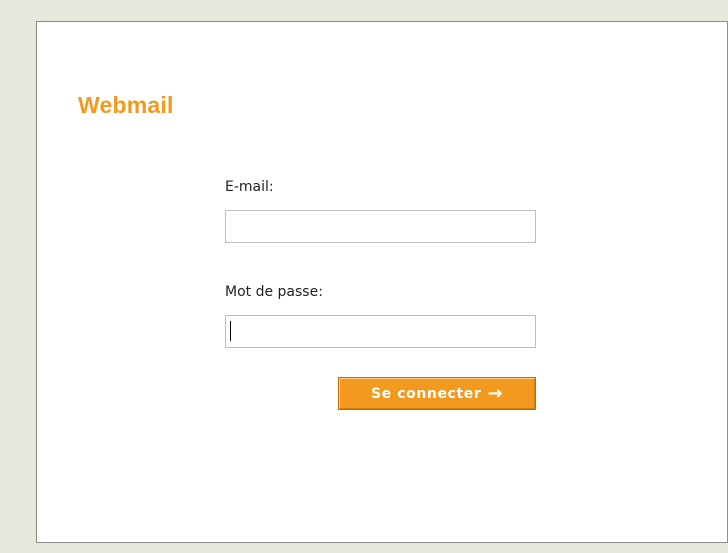  I want to click on email-label: E-mail:, so click(249, 187).